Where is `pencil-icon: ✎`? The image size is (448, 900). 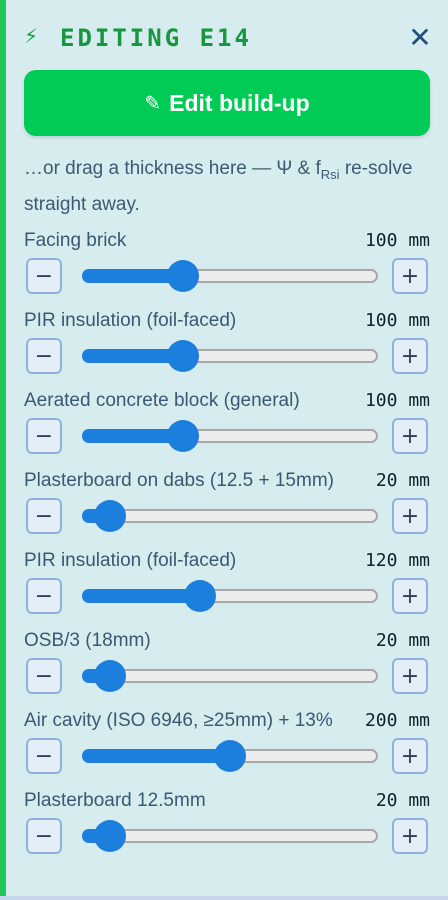 pencil-icon: ✎ is located at coordinates (153, 103).